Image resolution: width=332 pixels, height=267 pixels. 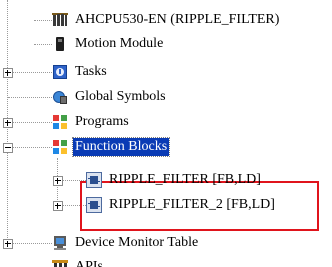 I want to click on apis-icon, so click(x=60, y=262).